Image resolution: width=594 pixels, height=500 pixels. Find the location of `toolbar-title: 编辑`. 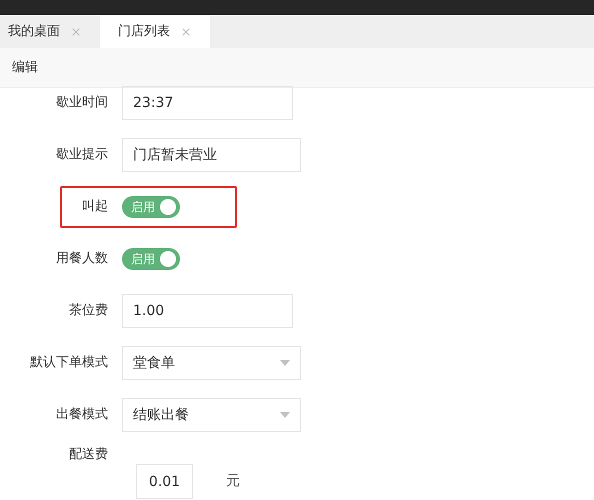

toolbar-title: 编辑 is located at coordinates (25, 67).